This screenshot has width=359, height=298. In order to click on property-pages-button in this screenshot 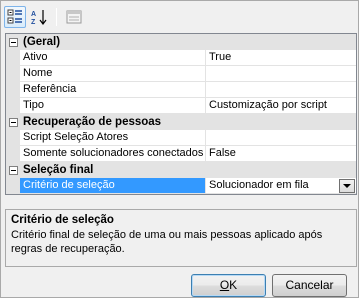, I will do `click(74, 17)`.